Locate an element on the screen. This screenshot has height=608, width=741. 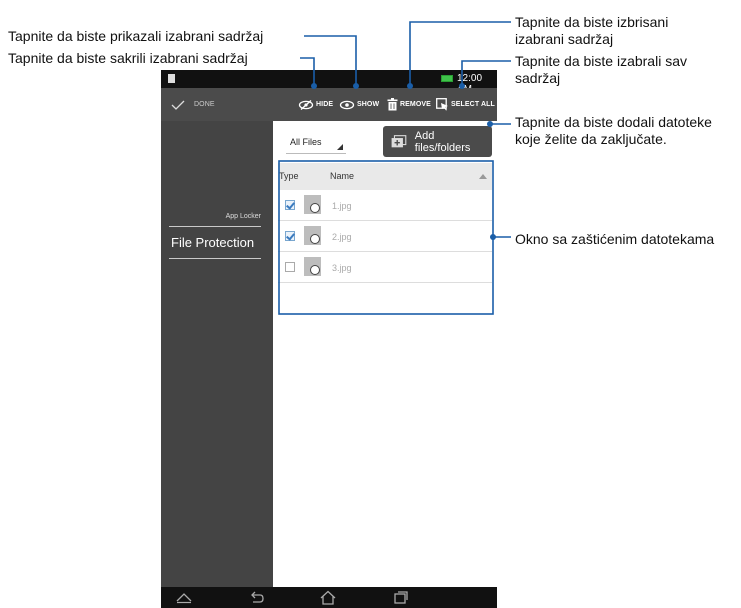
add-callout-line1: Tapnite da biste dodali datoteke is located at coordinates (613, 122).